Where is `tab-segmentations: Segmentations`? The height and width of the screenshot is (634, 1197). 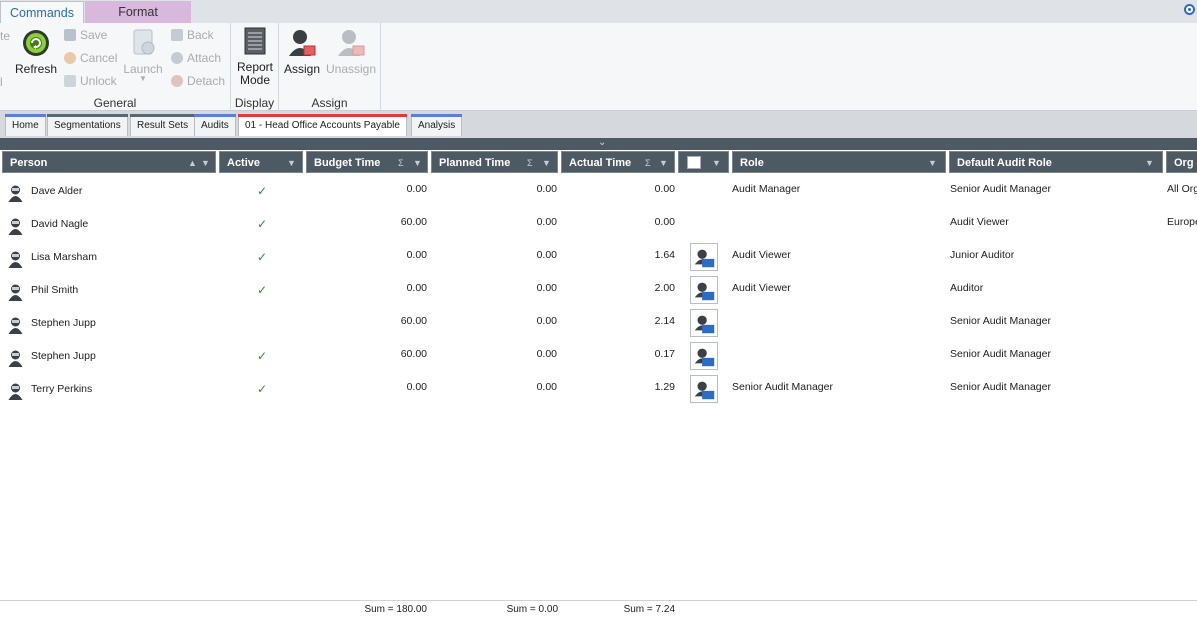 tab-segmentations: Segmentations is located at coordinates (87, 125).